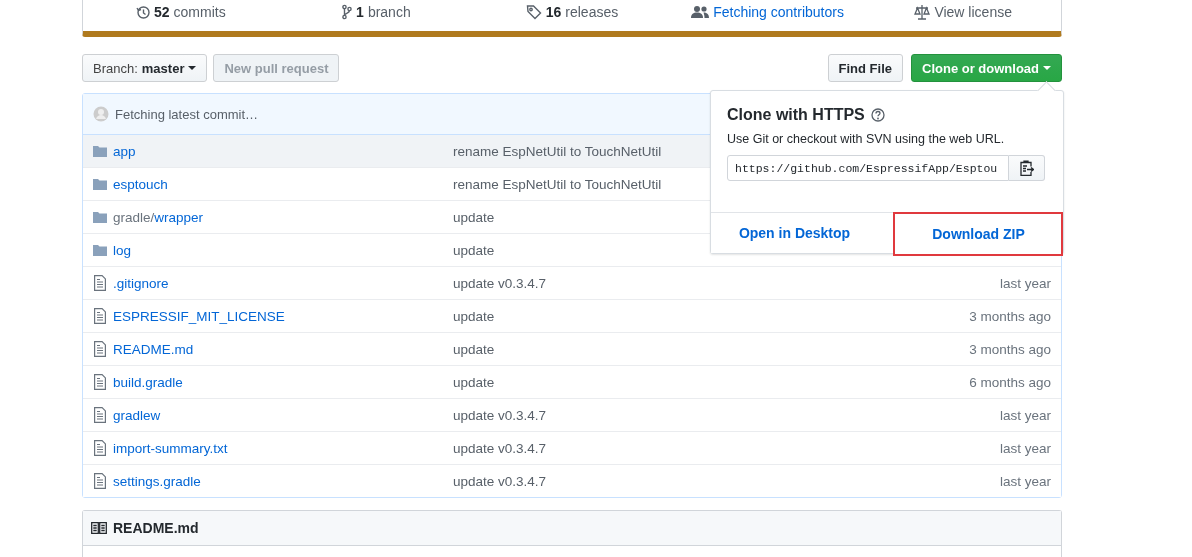  What do you see at coordinates (199, 11) in the screenshot?
I see `stat-label: commits` at bounding box center [199, 11].